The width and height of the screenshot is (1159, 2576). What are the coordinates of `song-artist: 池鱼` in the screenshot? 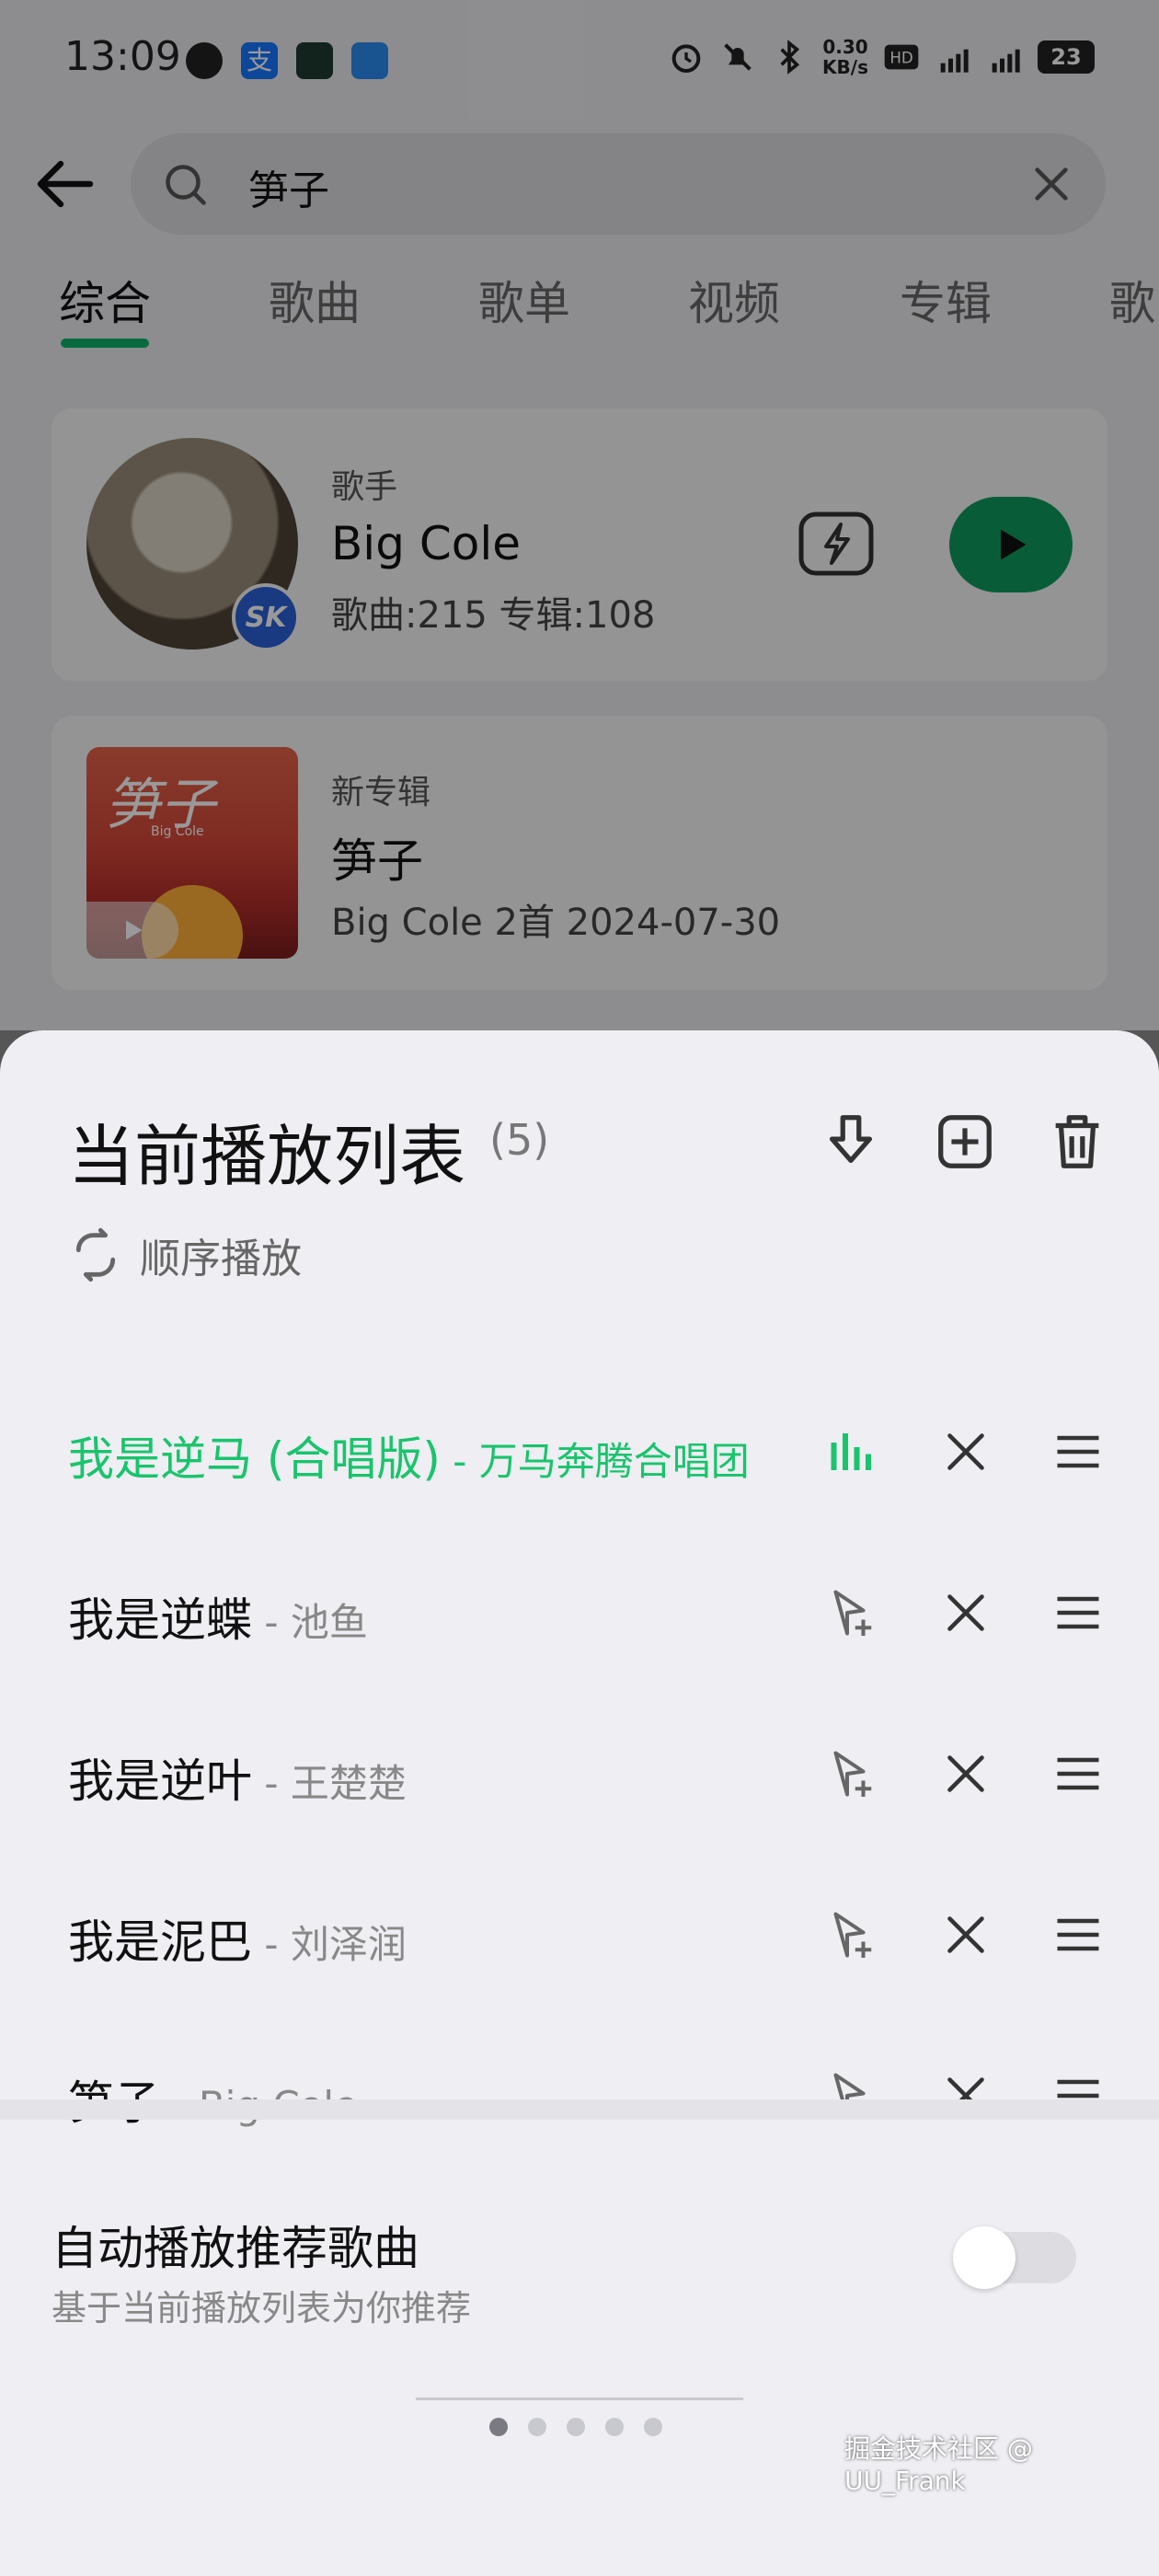 It's located at (329, 1622).